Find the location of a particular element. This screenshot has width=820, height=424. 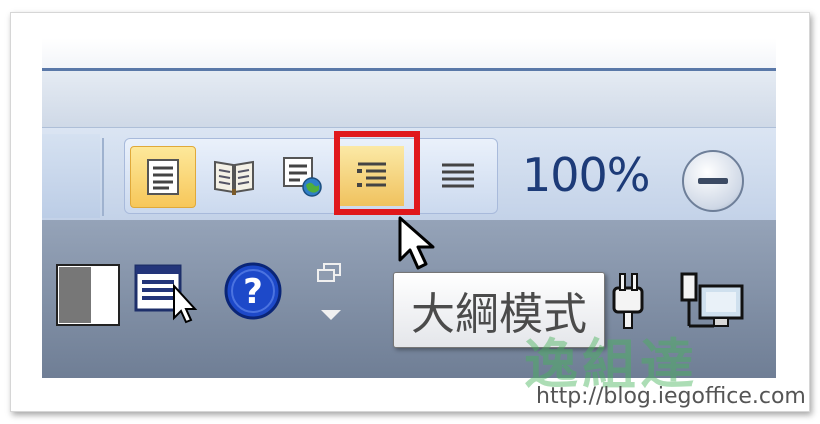

watermark-url: http://blog.iegoffice.com is located at coordinates (671, 396).